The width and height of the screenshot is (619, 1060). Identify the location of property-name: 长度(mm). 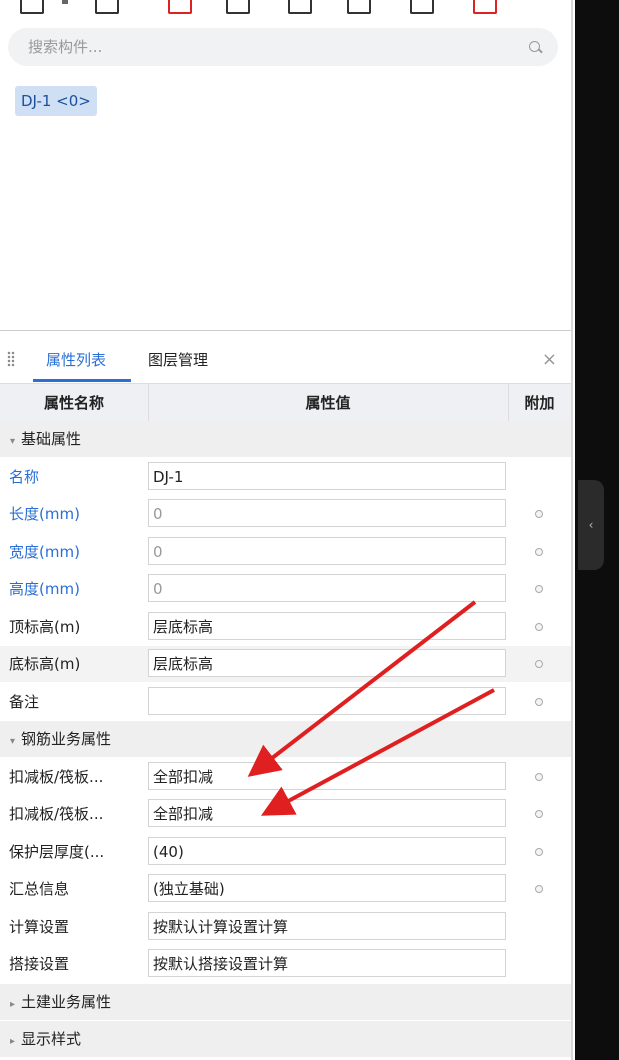
(44, 514).